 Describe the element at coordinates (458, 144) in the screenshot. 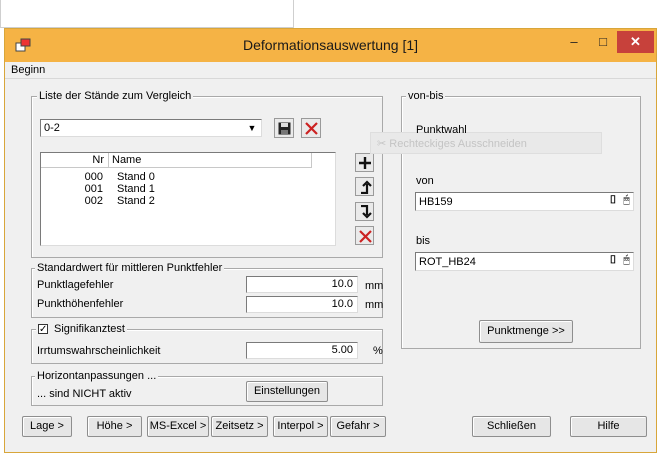

I see `tooltip-ghost-text: Rechteckiges Ausschneiden` at that location.